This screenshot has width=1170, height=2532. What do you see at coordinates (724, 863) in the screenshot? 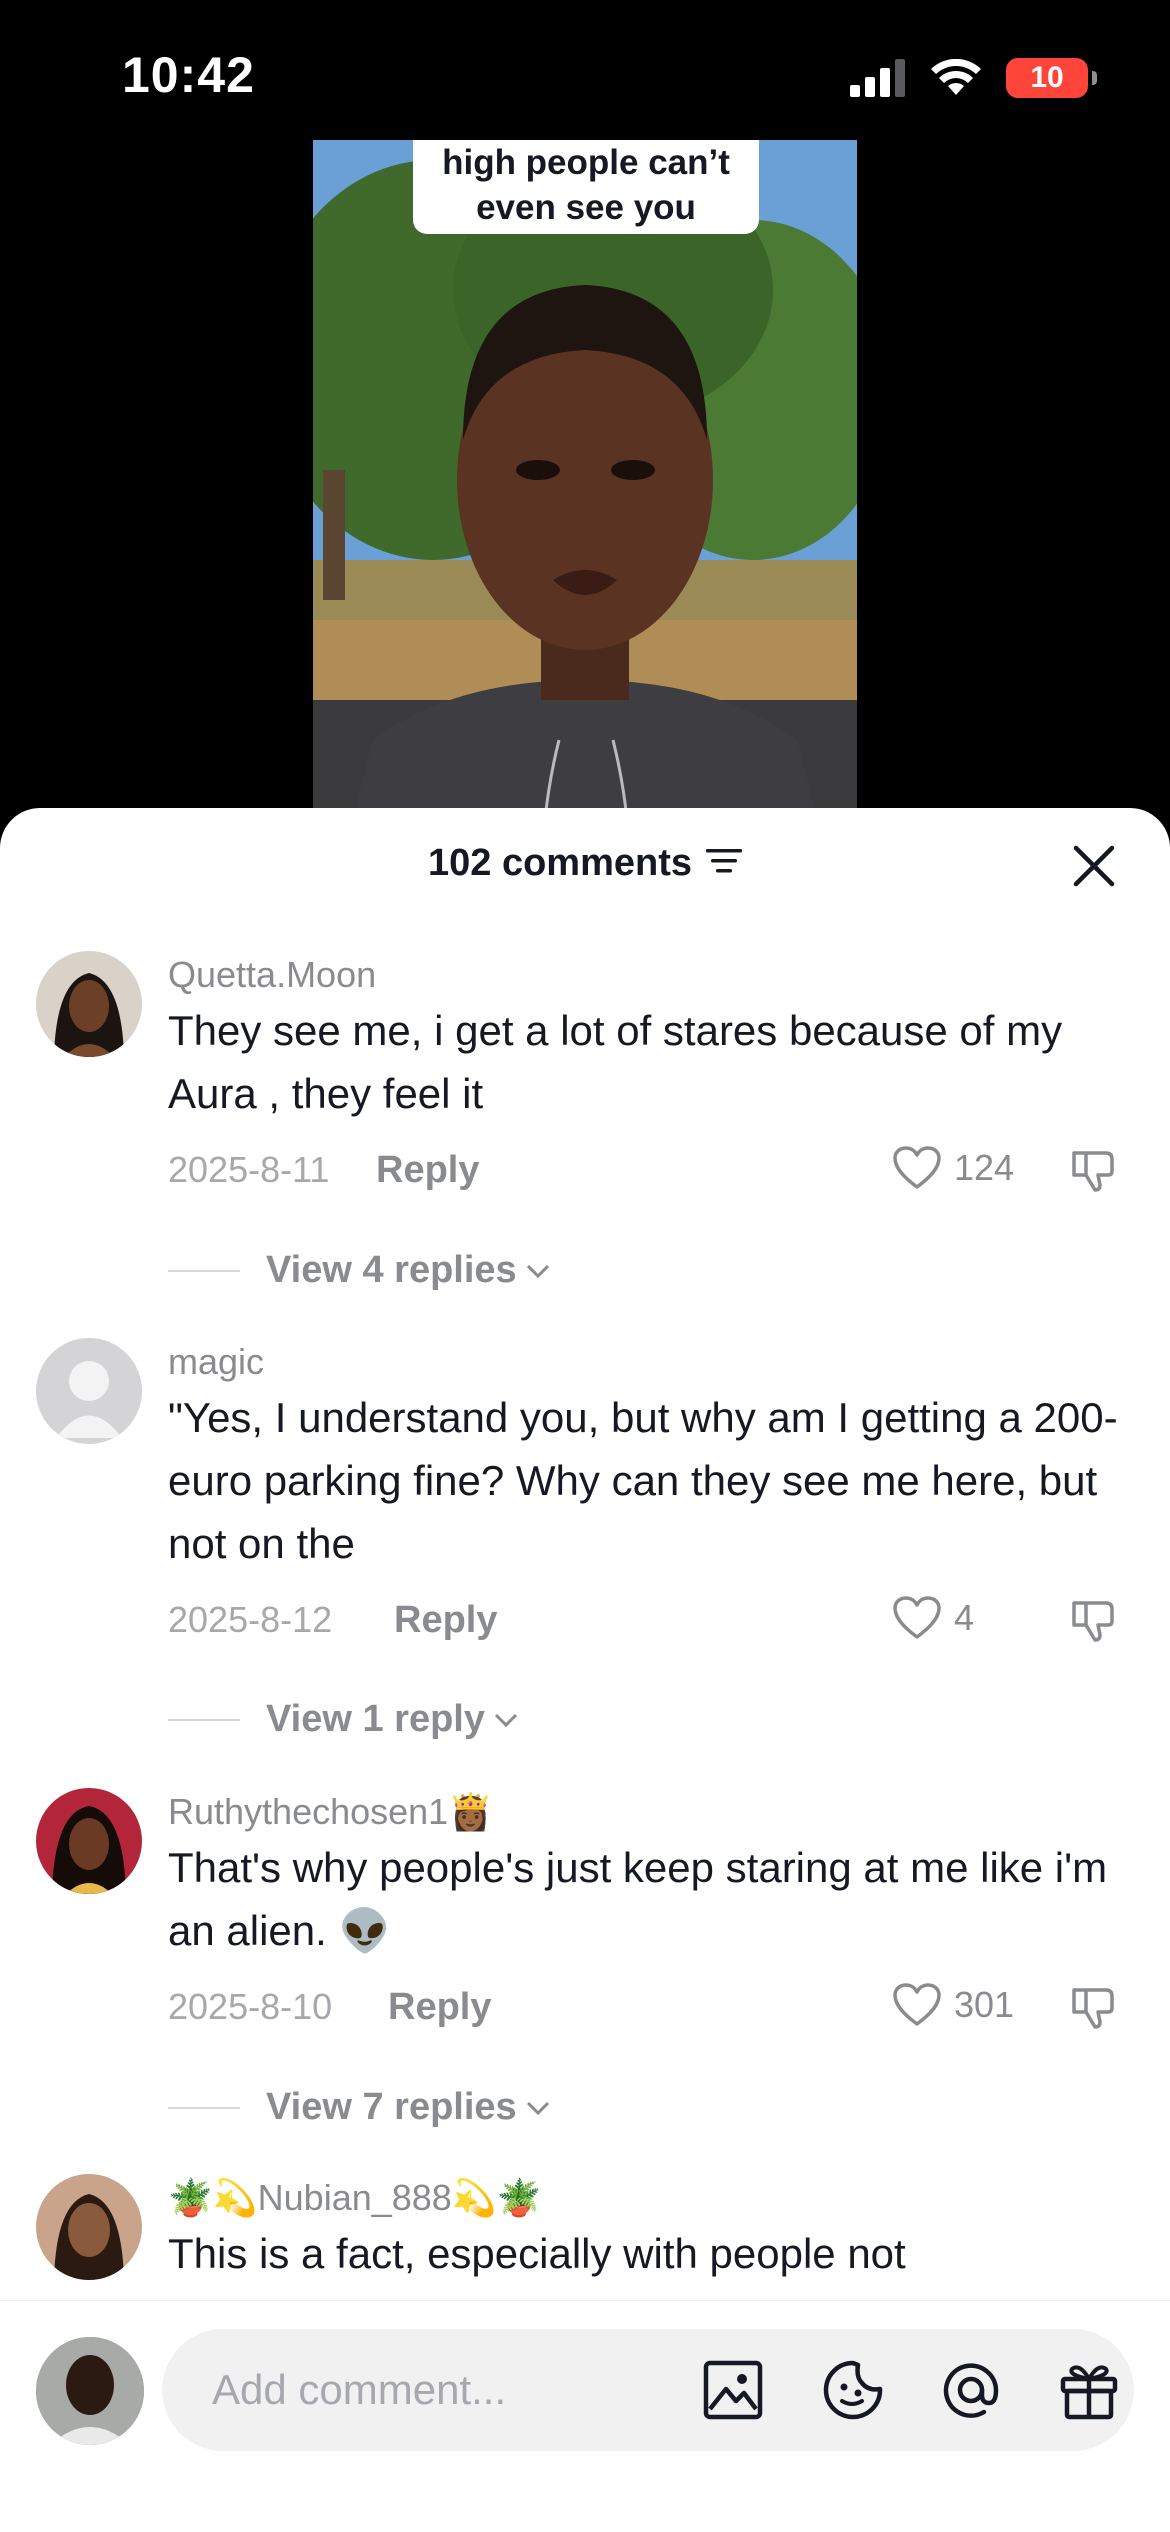
I see `sort-filter-icon` at bounding box center [724, 863].